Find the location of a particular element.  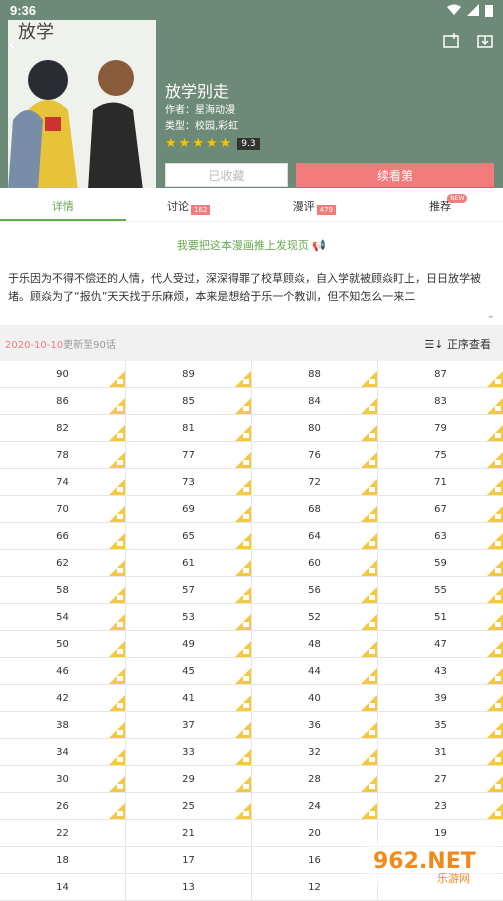

chapter-cell: 27 is located at coordinates (440, 779).